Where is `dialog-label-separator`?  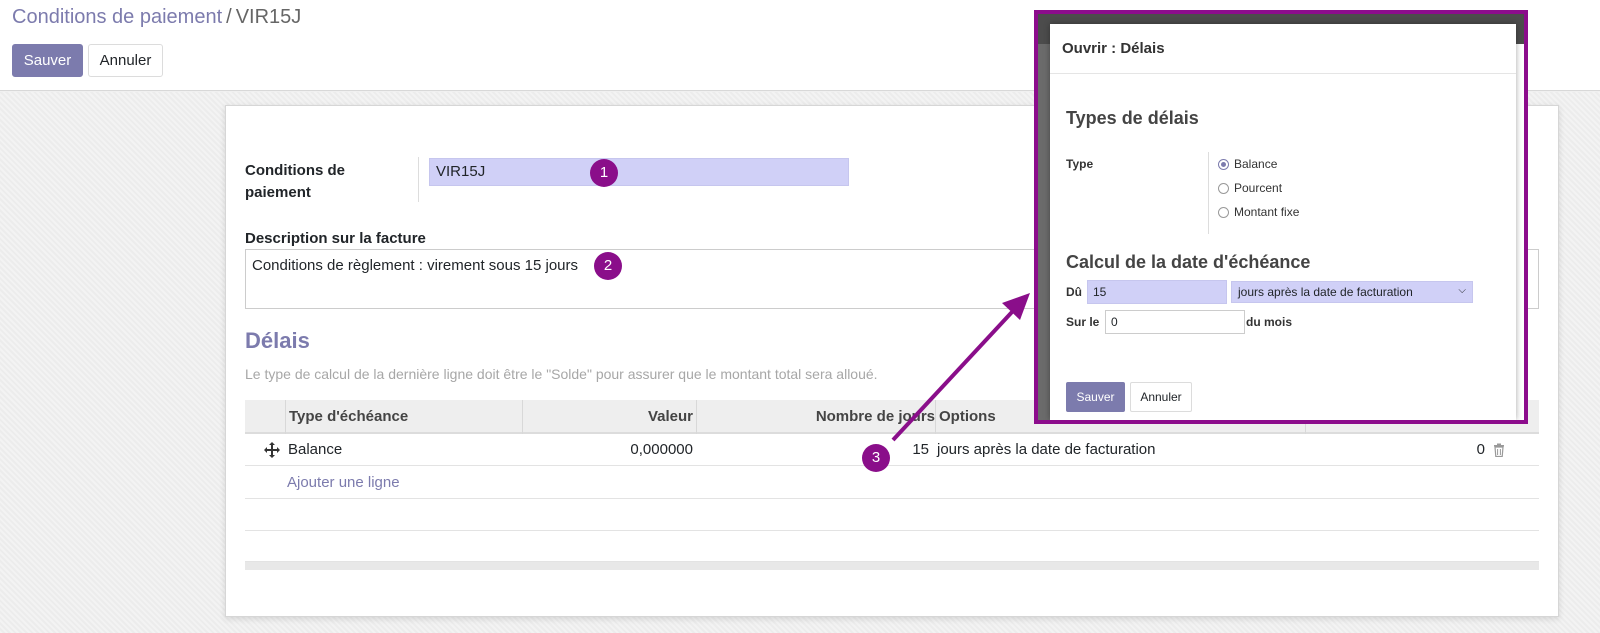 dialog-label-separator is located at coordinates (1208, 193).